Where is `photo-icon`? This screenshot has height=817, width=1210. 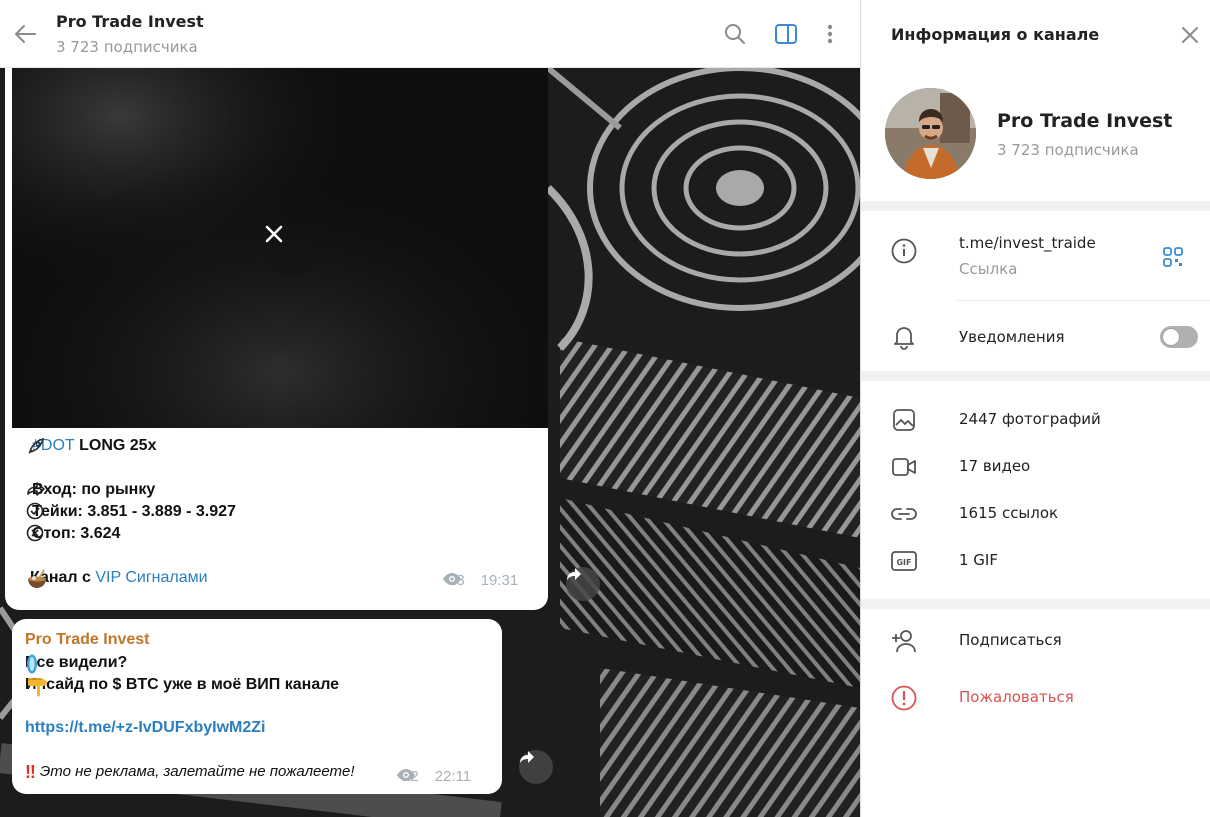
photo-icon is located at coordinates (904, 420).